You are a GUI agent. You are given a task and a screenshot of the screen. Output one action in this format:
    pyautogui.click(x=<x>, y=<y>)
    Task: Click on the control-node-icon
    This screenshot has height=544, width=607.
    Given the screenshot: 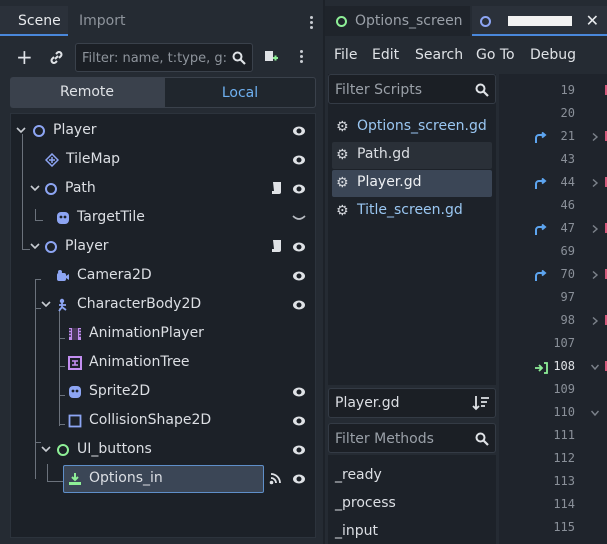 What is the action you would take?
    pyautogui.click(x=341, y=21)
    